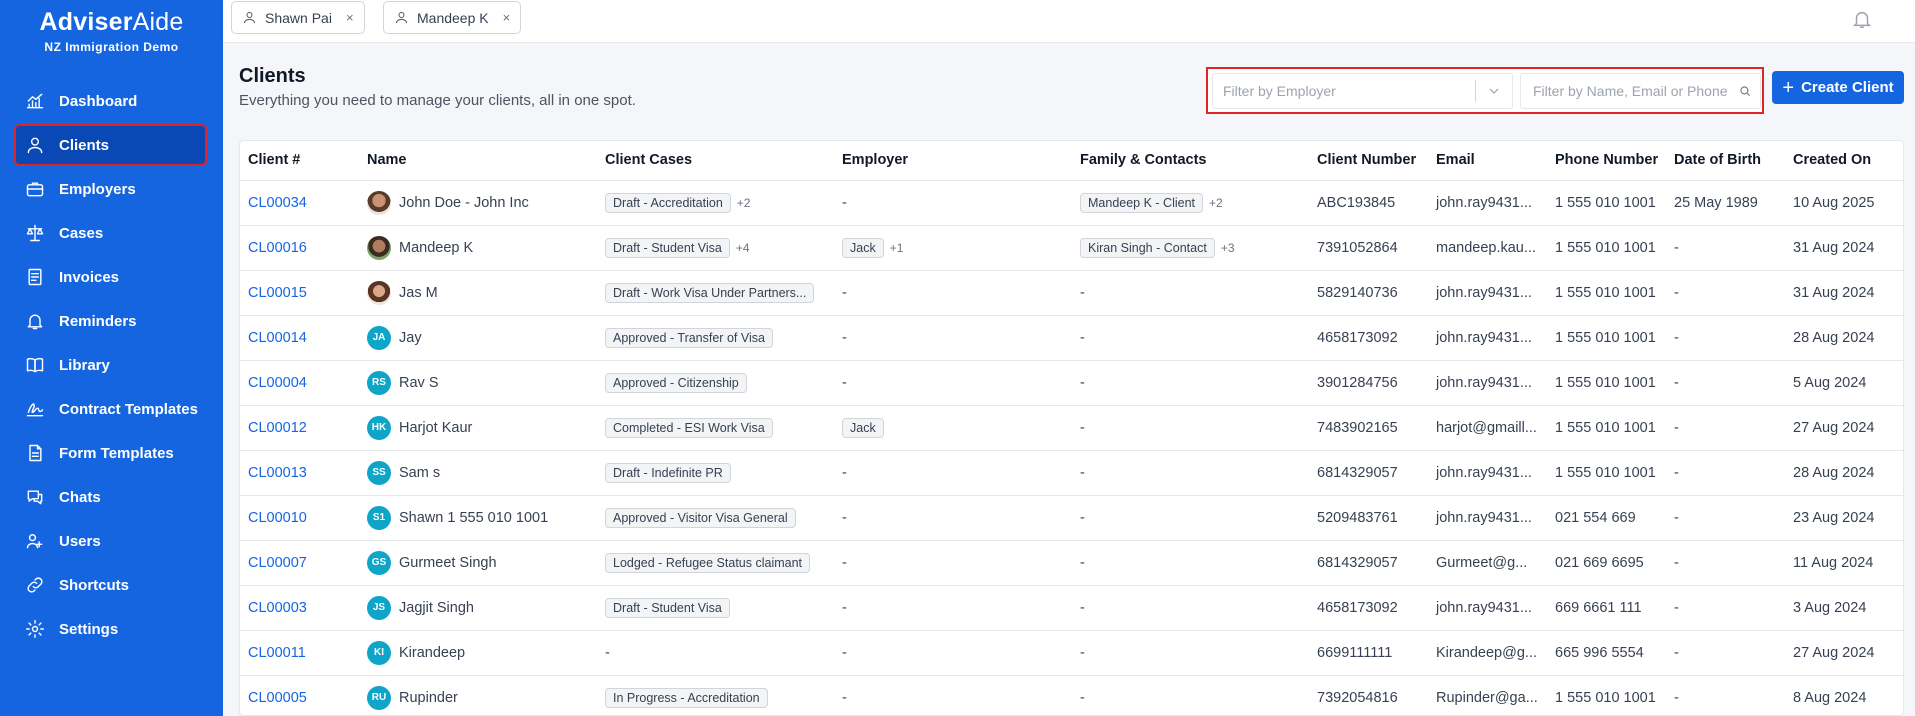 The height and width of the screenshot is (716, 1915). I want to click on case-tag: In Progress - Accreditation, so click(686, 697).